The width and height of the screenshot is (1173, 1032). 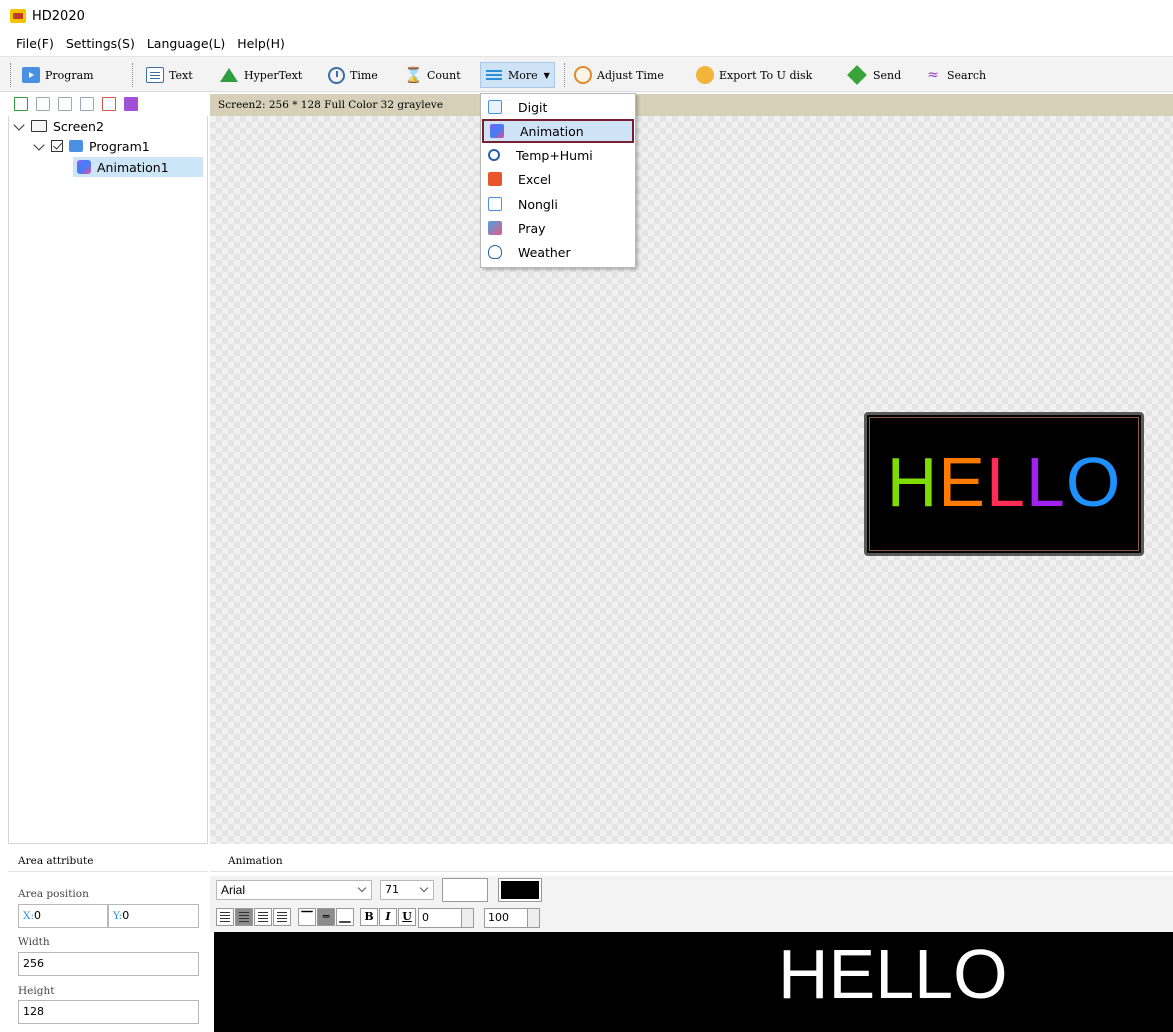 I want to click on align-bottom-icon: ⎽, so click(x=345, y=916).